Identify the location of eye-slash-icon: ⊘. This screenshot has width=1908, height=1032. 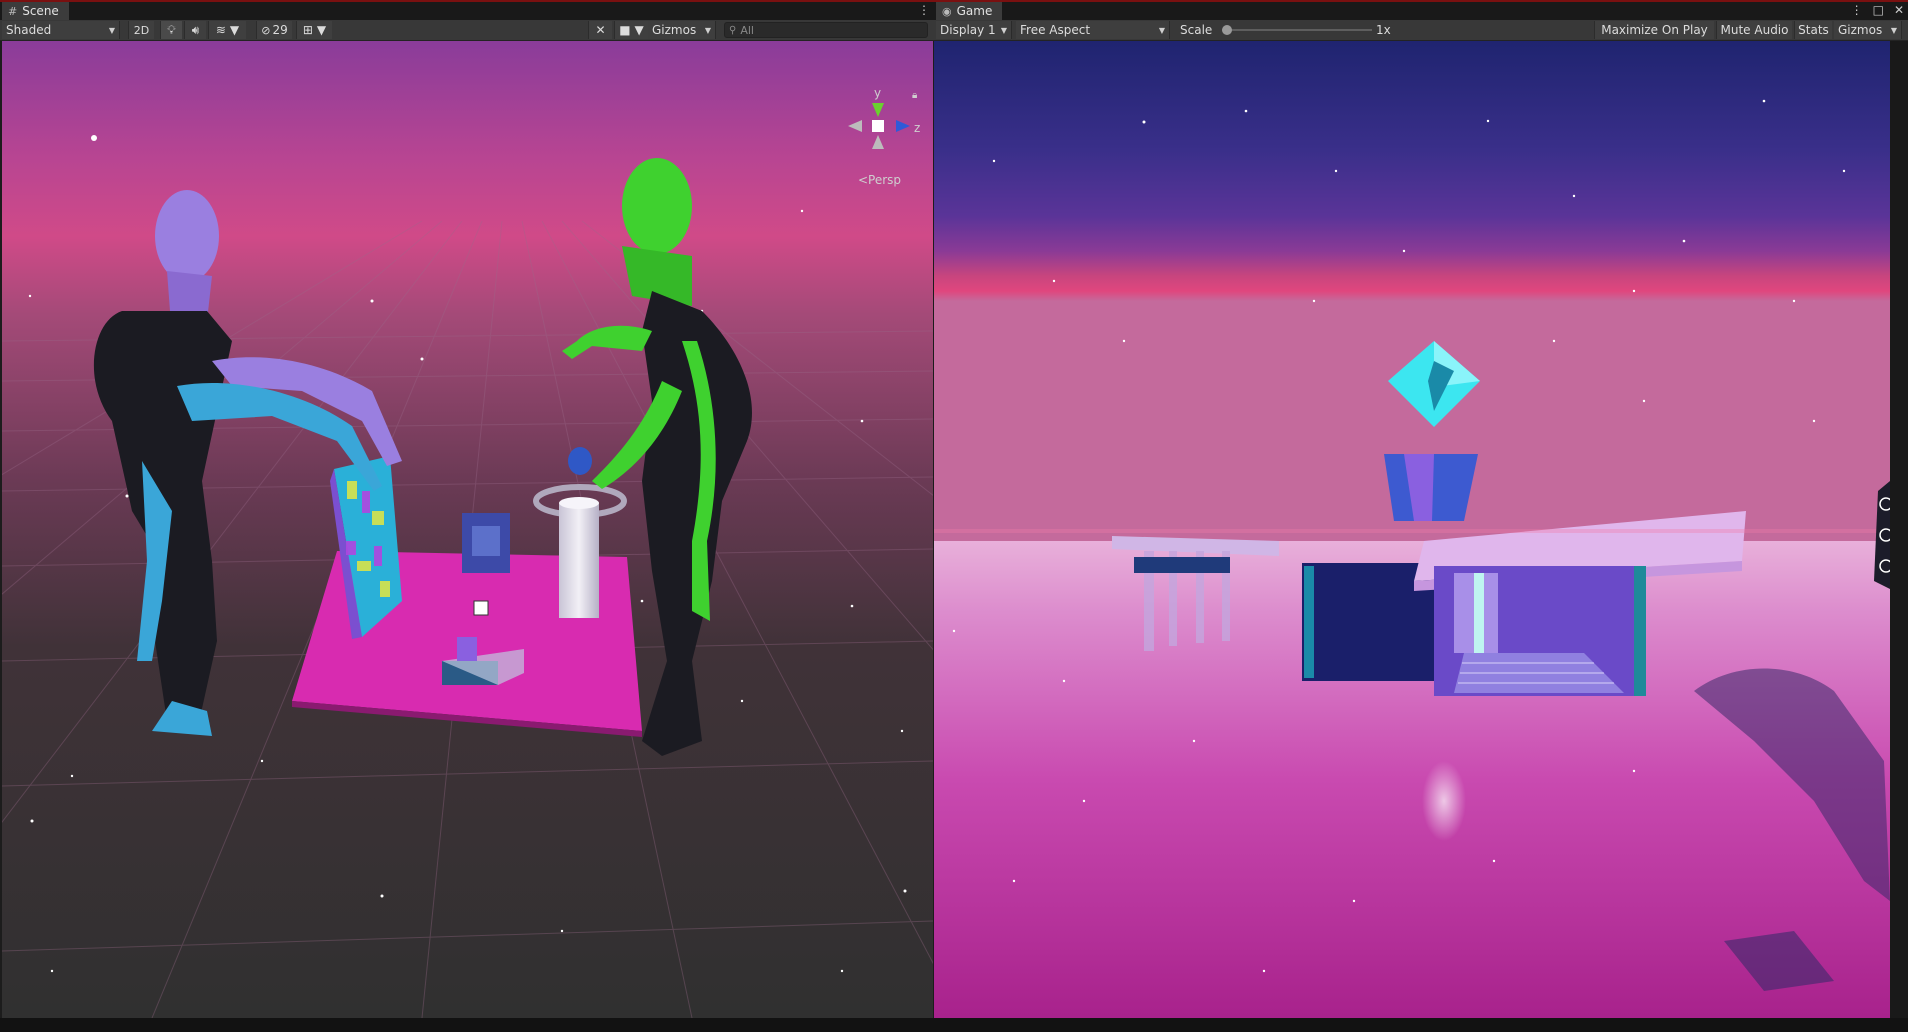
(266, 30).